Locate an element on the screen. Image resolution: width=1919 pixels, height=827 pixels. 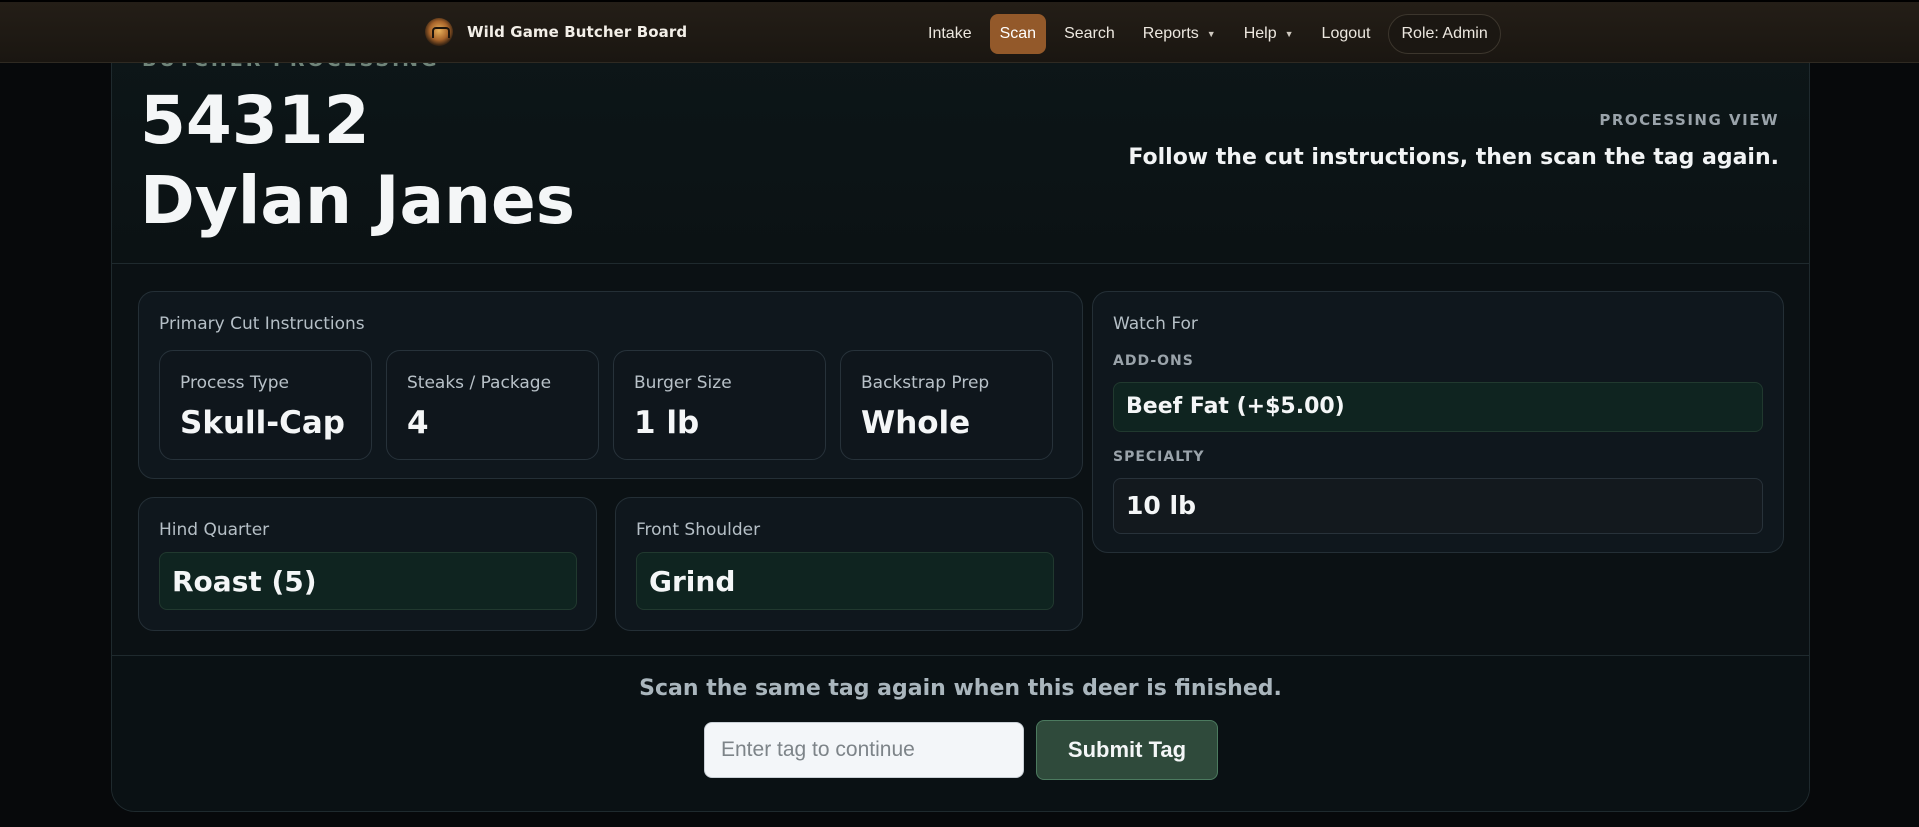
stat-process-type: Process Type Skull-Cap is located at coordinates (265, 405).